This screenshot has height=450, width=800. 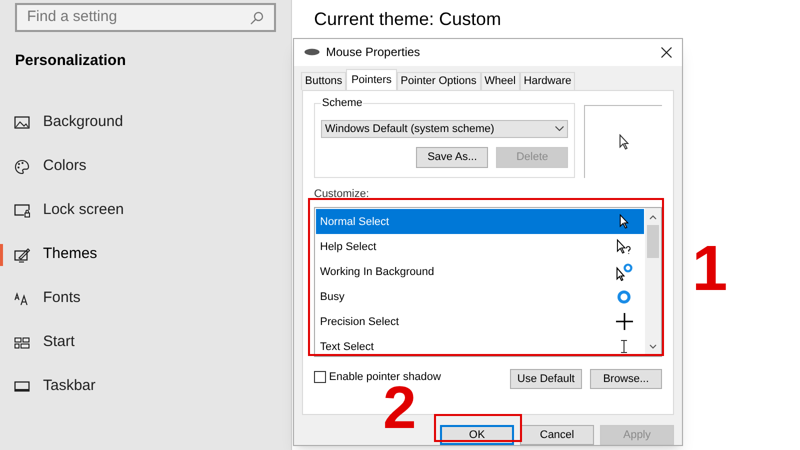 What do you see at coordinates (145, 166) in the screenshot?
I see `nav-item: Colors` at bounding box center [145, 166].